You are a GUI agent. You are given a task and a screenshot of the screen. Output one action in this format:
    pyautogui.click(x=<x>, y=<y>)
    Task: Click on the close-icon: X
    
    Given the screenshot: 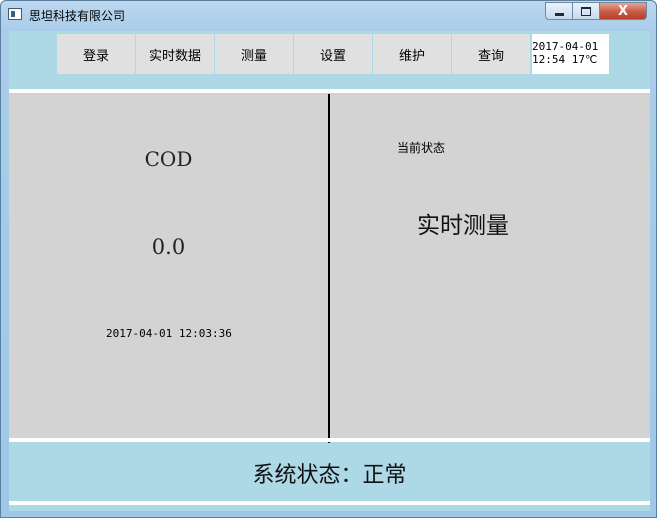 What is the action you would take?
    pyautogui.click(x=623, y=11)
    